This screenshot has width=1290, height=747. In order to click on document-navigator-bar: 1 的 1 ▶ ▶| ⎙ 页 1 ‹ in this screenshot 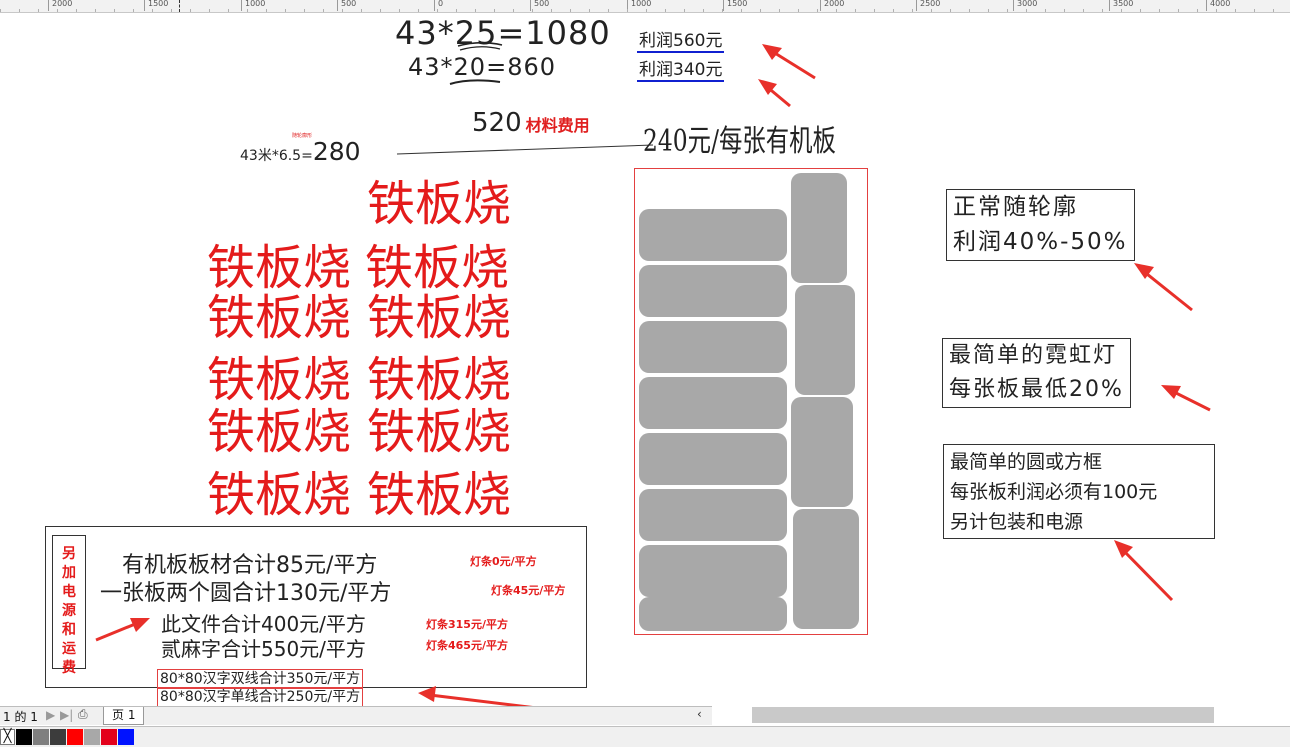, I will do `click(356, 715)`.